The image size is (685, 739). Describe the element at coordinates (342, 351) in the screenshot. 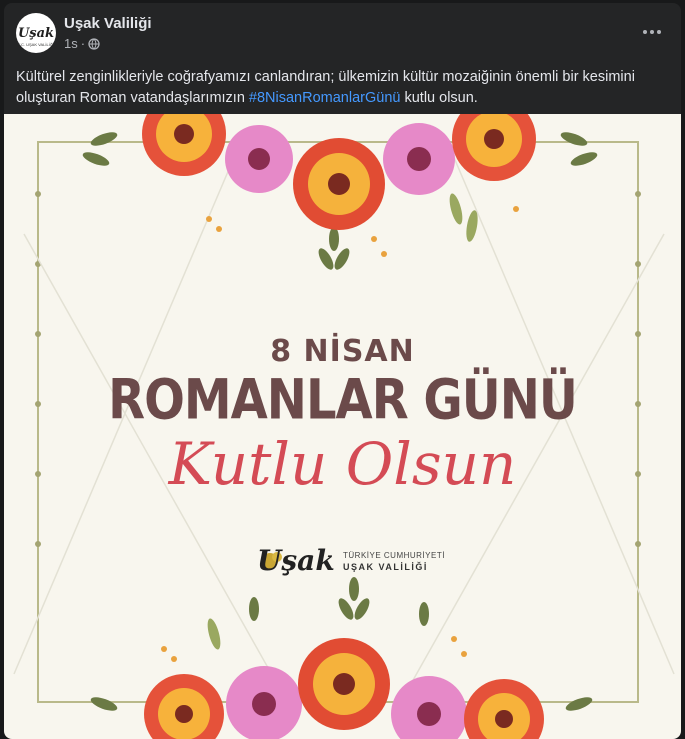

I see `card-title-date: 8 NİSAN` at that location.